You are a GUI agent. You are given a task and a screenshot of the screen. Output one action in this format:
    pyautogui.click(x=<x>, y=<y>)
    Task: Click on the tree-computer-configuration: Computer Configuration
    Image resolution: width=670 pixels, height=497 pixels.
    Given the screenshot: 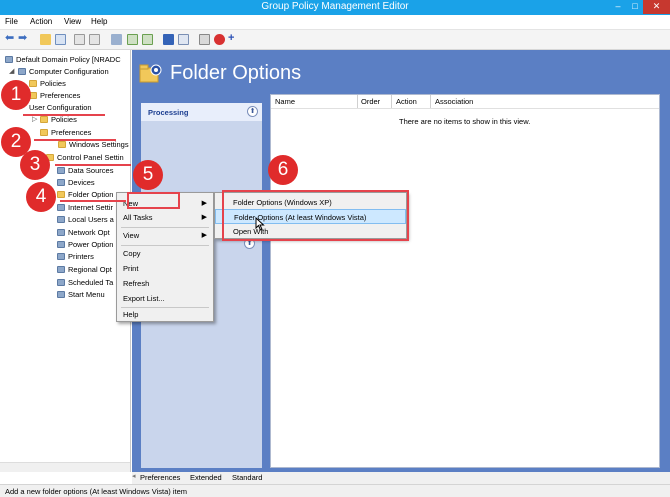 What is the action you would take?
    pyautogui.click(x=63, y=71)
    